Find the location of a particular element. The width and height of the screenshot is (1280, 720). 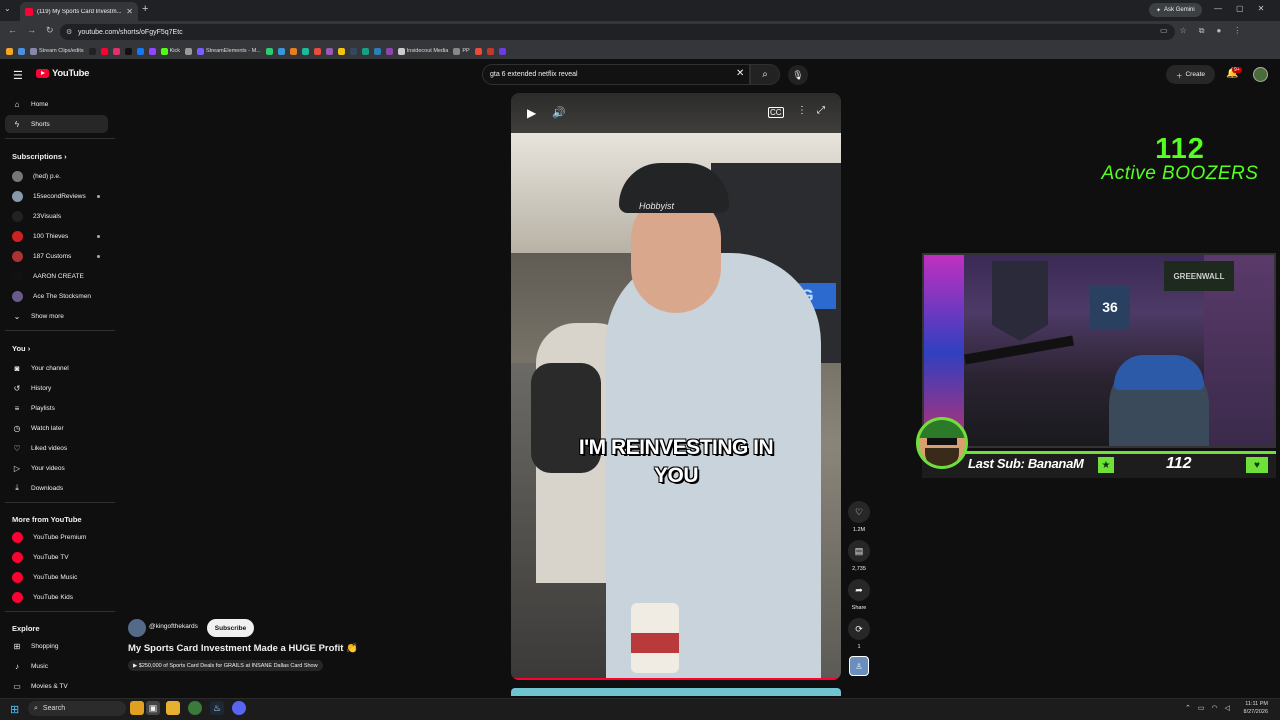

close-tab-icon: ✕ is located at coordinates (129, 11).